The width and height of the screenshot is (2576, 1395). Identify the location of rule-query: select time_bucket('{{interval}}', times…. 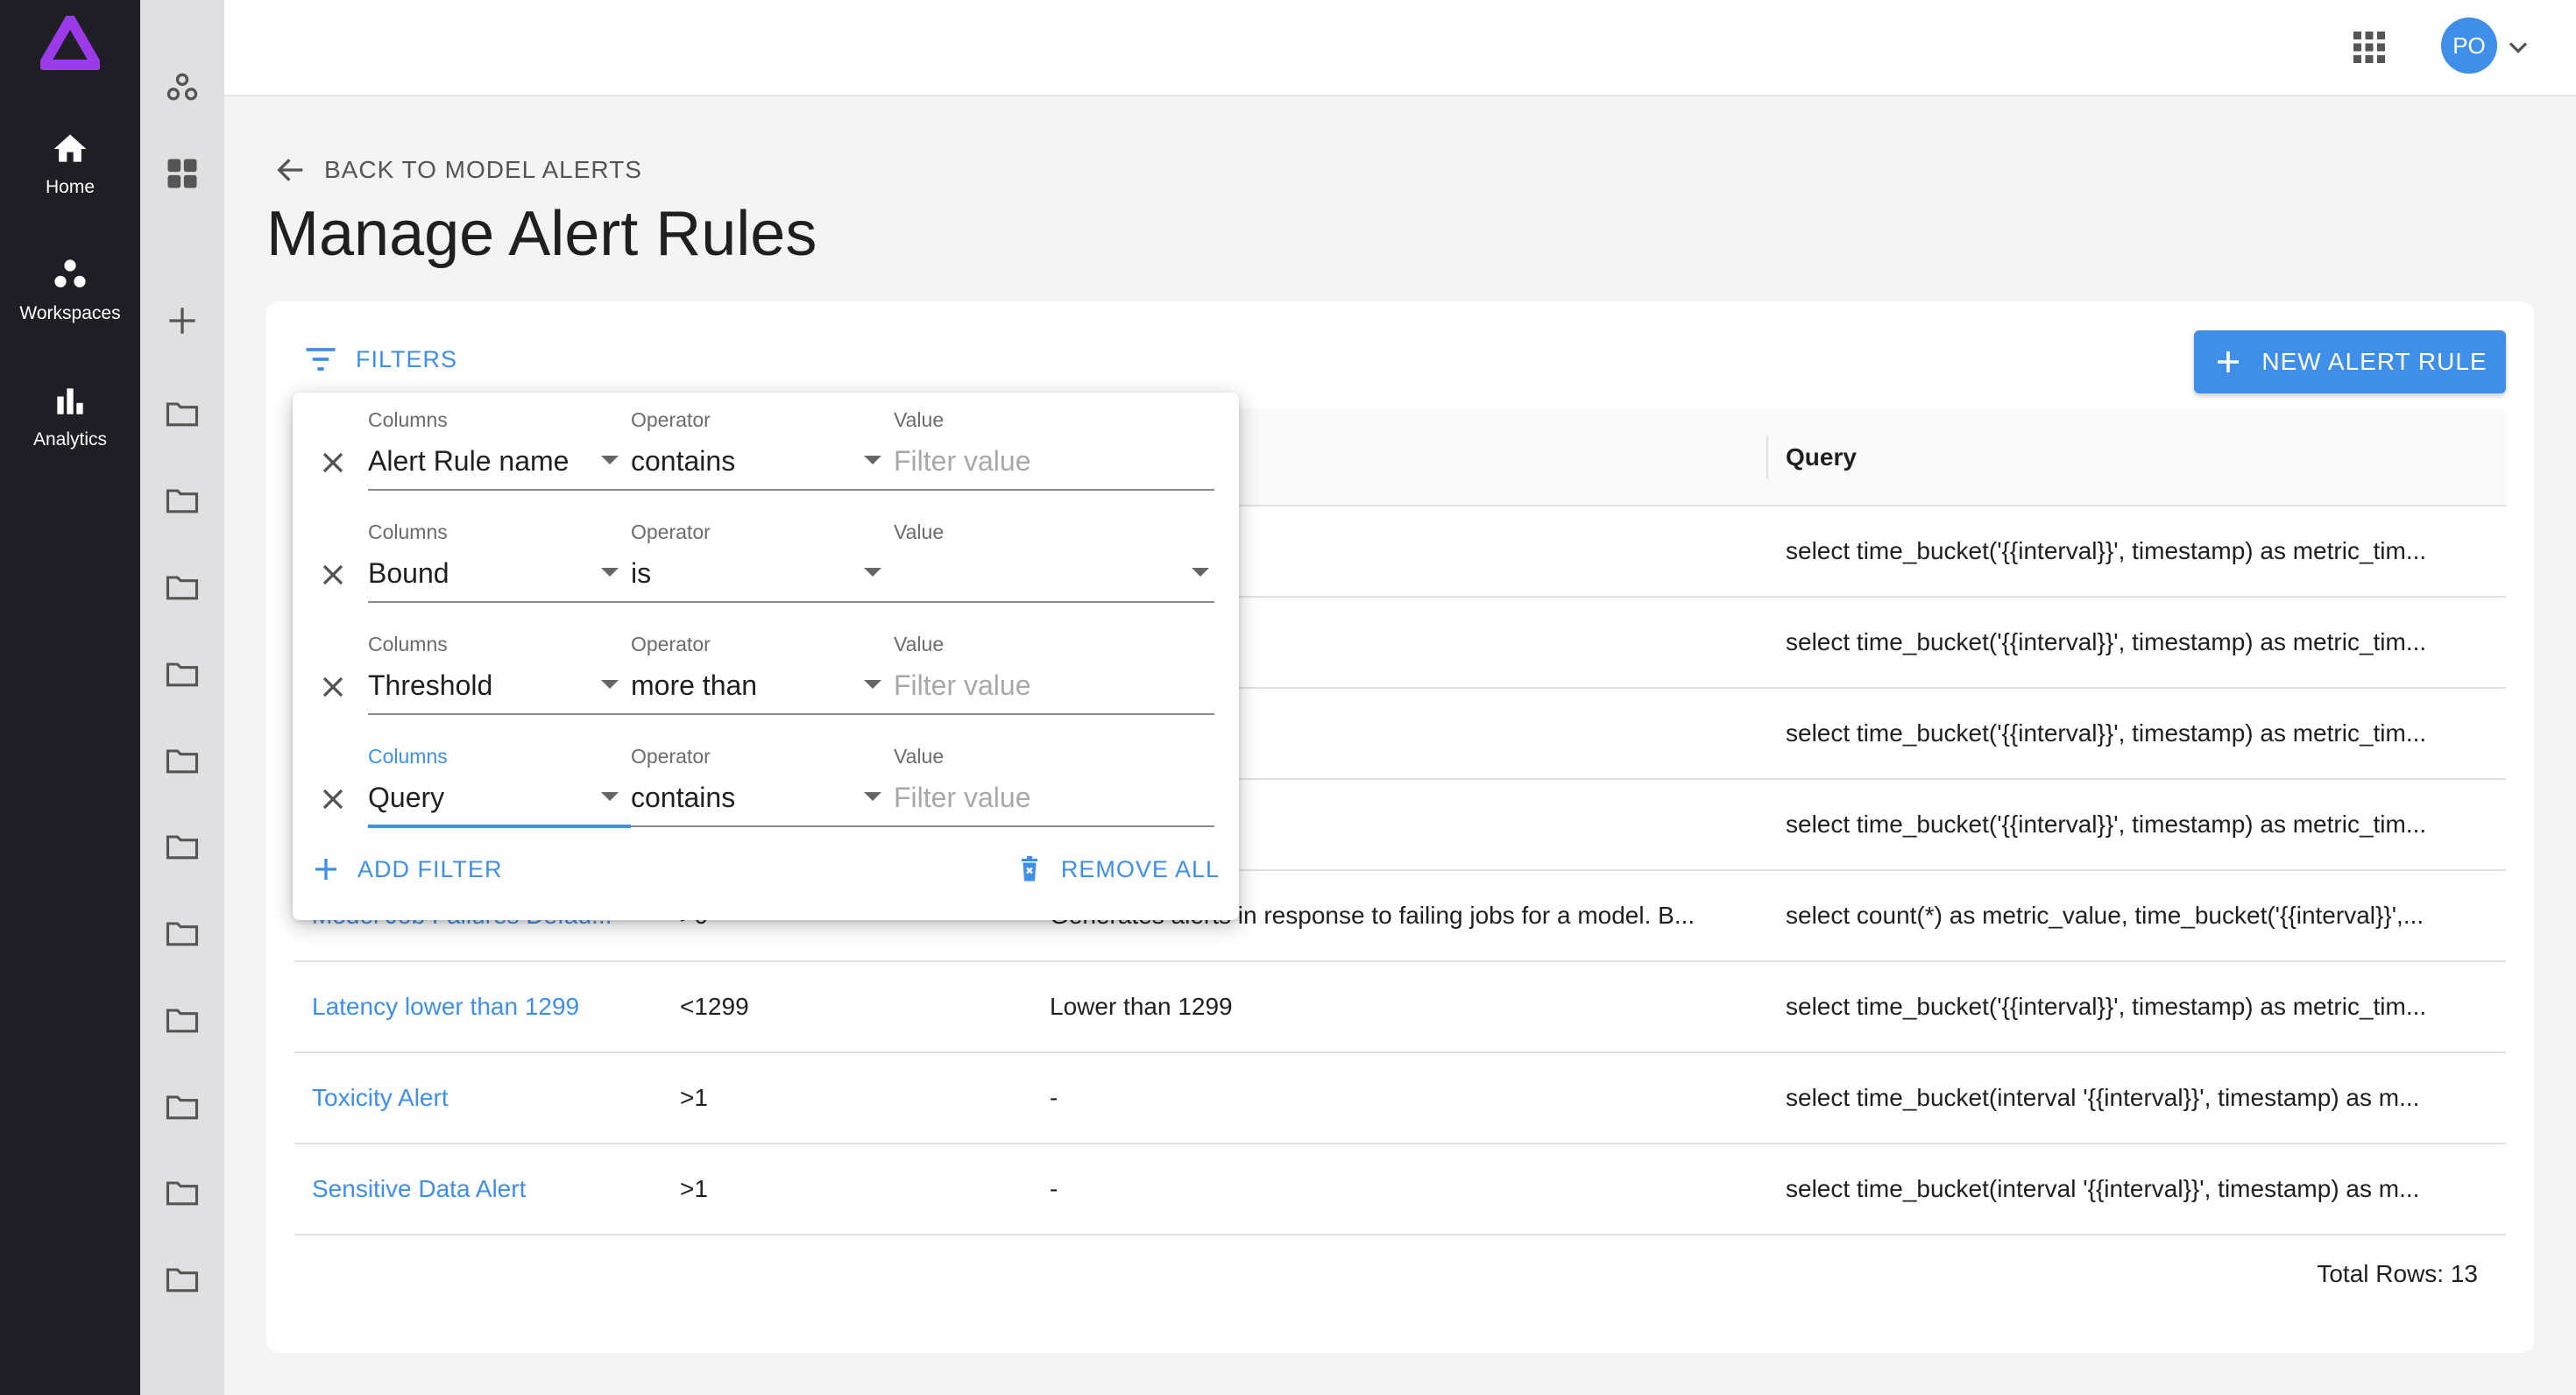
(2106, 1006).